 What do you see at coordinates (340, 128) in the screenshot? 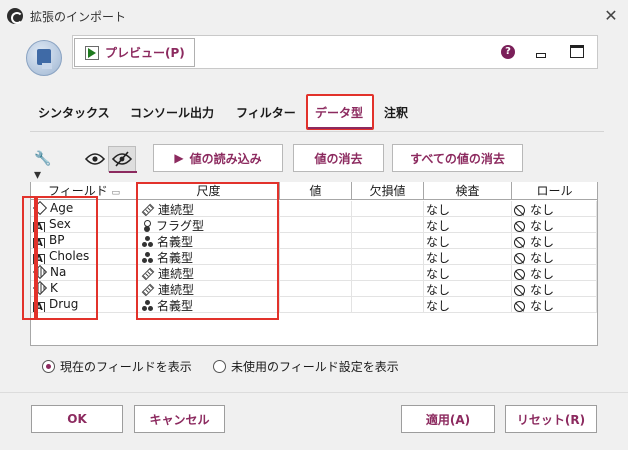
I see `active-tab-indicator` at bounding box center [340, 128].